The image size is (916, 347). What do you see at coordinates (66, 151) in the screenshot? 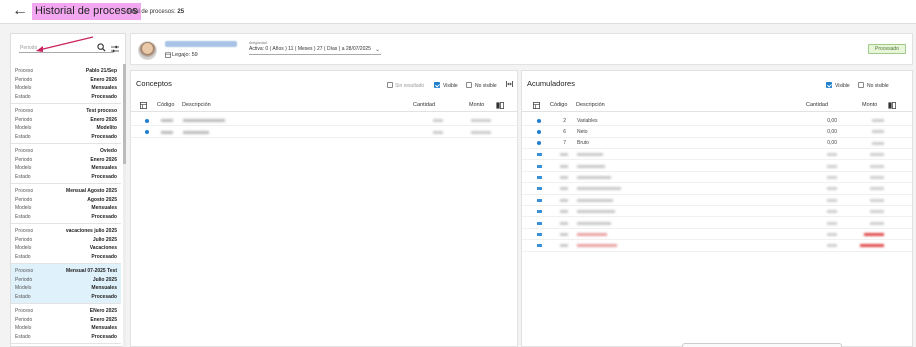
I see `process-field-proceso: Proceso Oviedo` at bounding box center [66, 151].